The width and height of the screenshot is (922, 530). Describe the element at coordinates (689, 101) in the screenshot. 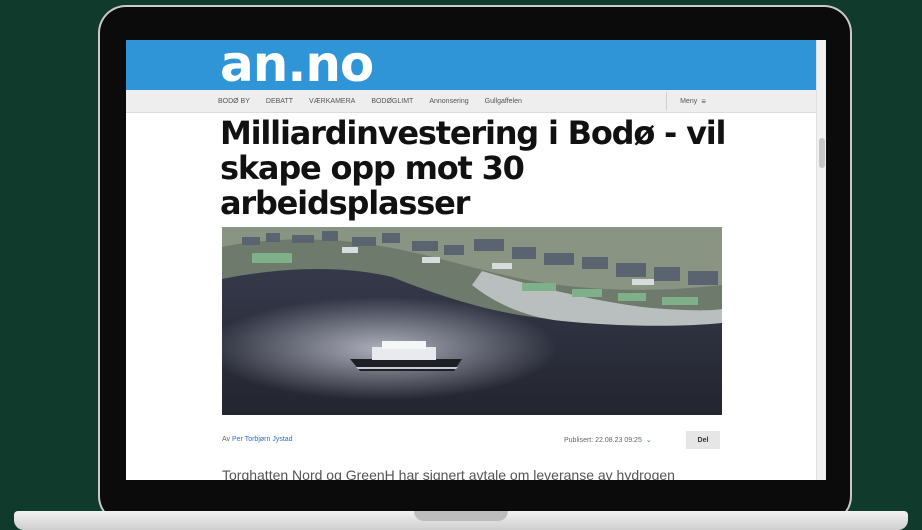

I see `menu-label: Meny` at that location.